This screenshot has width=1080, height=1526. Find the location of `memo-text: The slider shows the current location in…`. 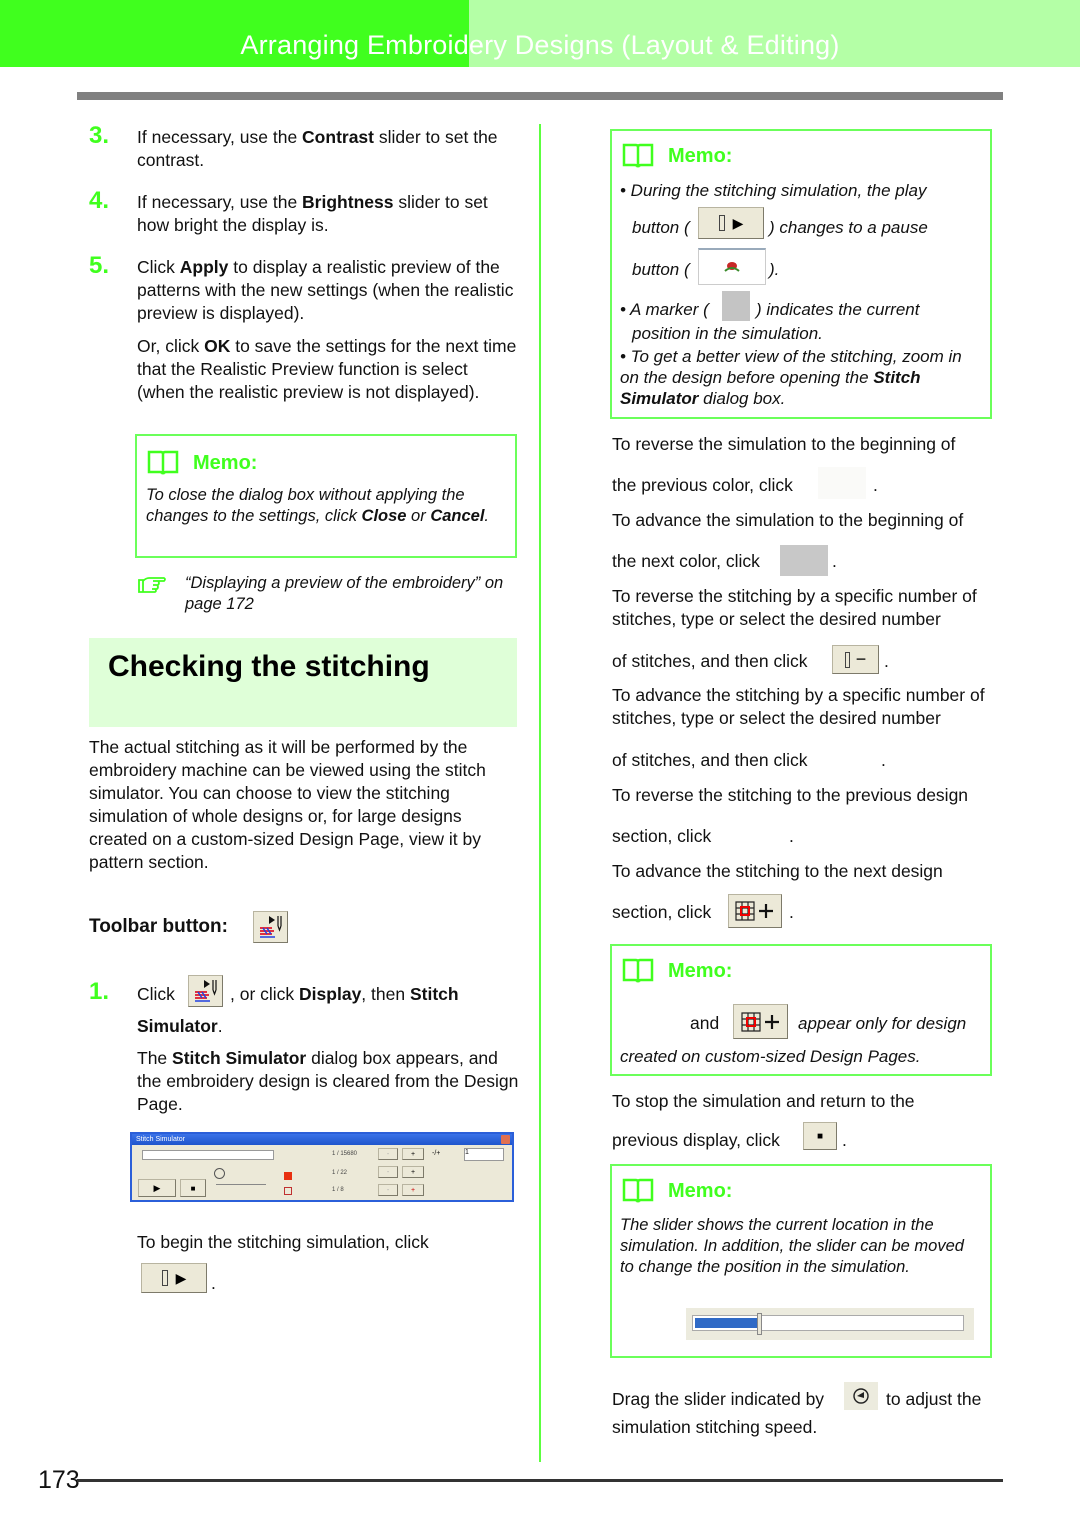

memo-text: The slider shows the current location in… is located at coordinates (792, 1246).